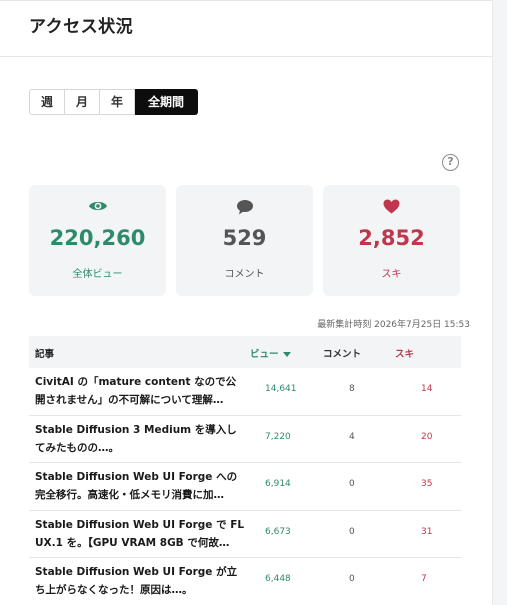  What do you see at coordinates (278, 484) in the screenshot?
I see `row-views: 6,914` at bounding box center [278, 484].